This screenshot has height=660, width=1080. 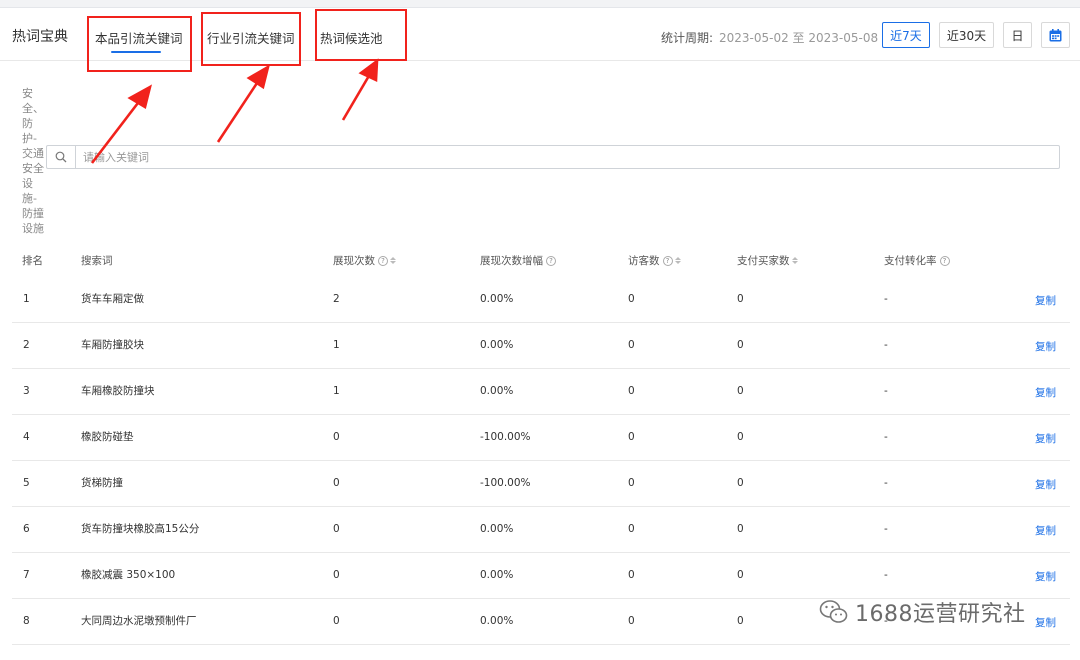 I want to click on watermark-text: 1688运营研究社, so click(x=940, y=614).